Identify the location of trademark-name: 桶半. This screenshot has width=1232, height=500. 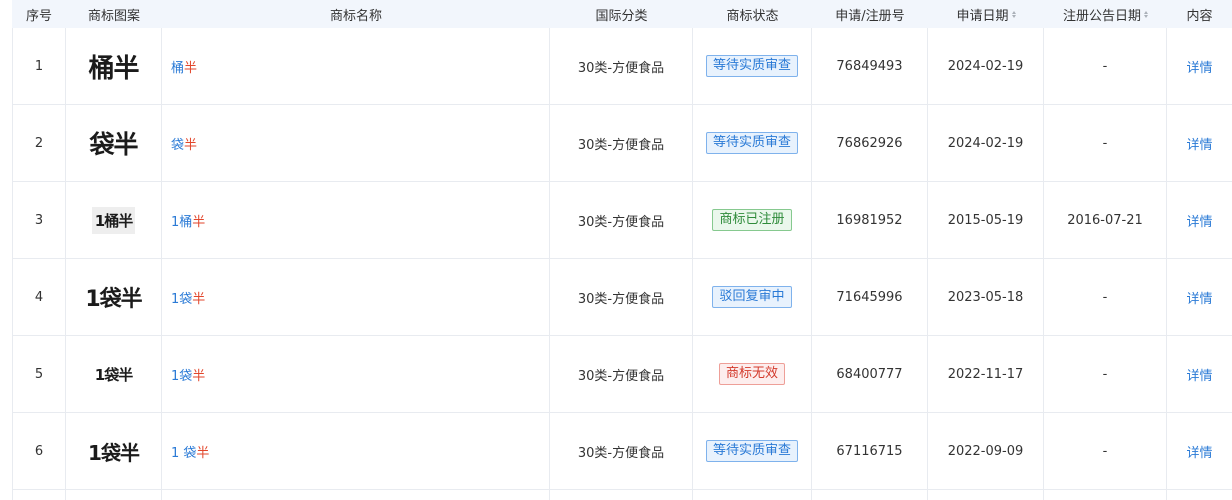
(356, 66).